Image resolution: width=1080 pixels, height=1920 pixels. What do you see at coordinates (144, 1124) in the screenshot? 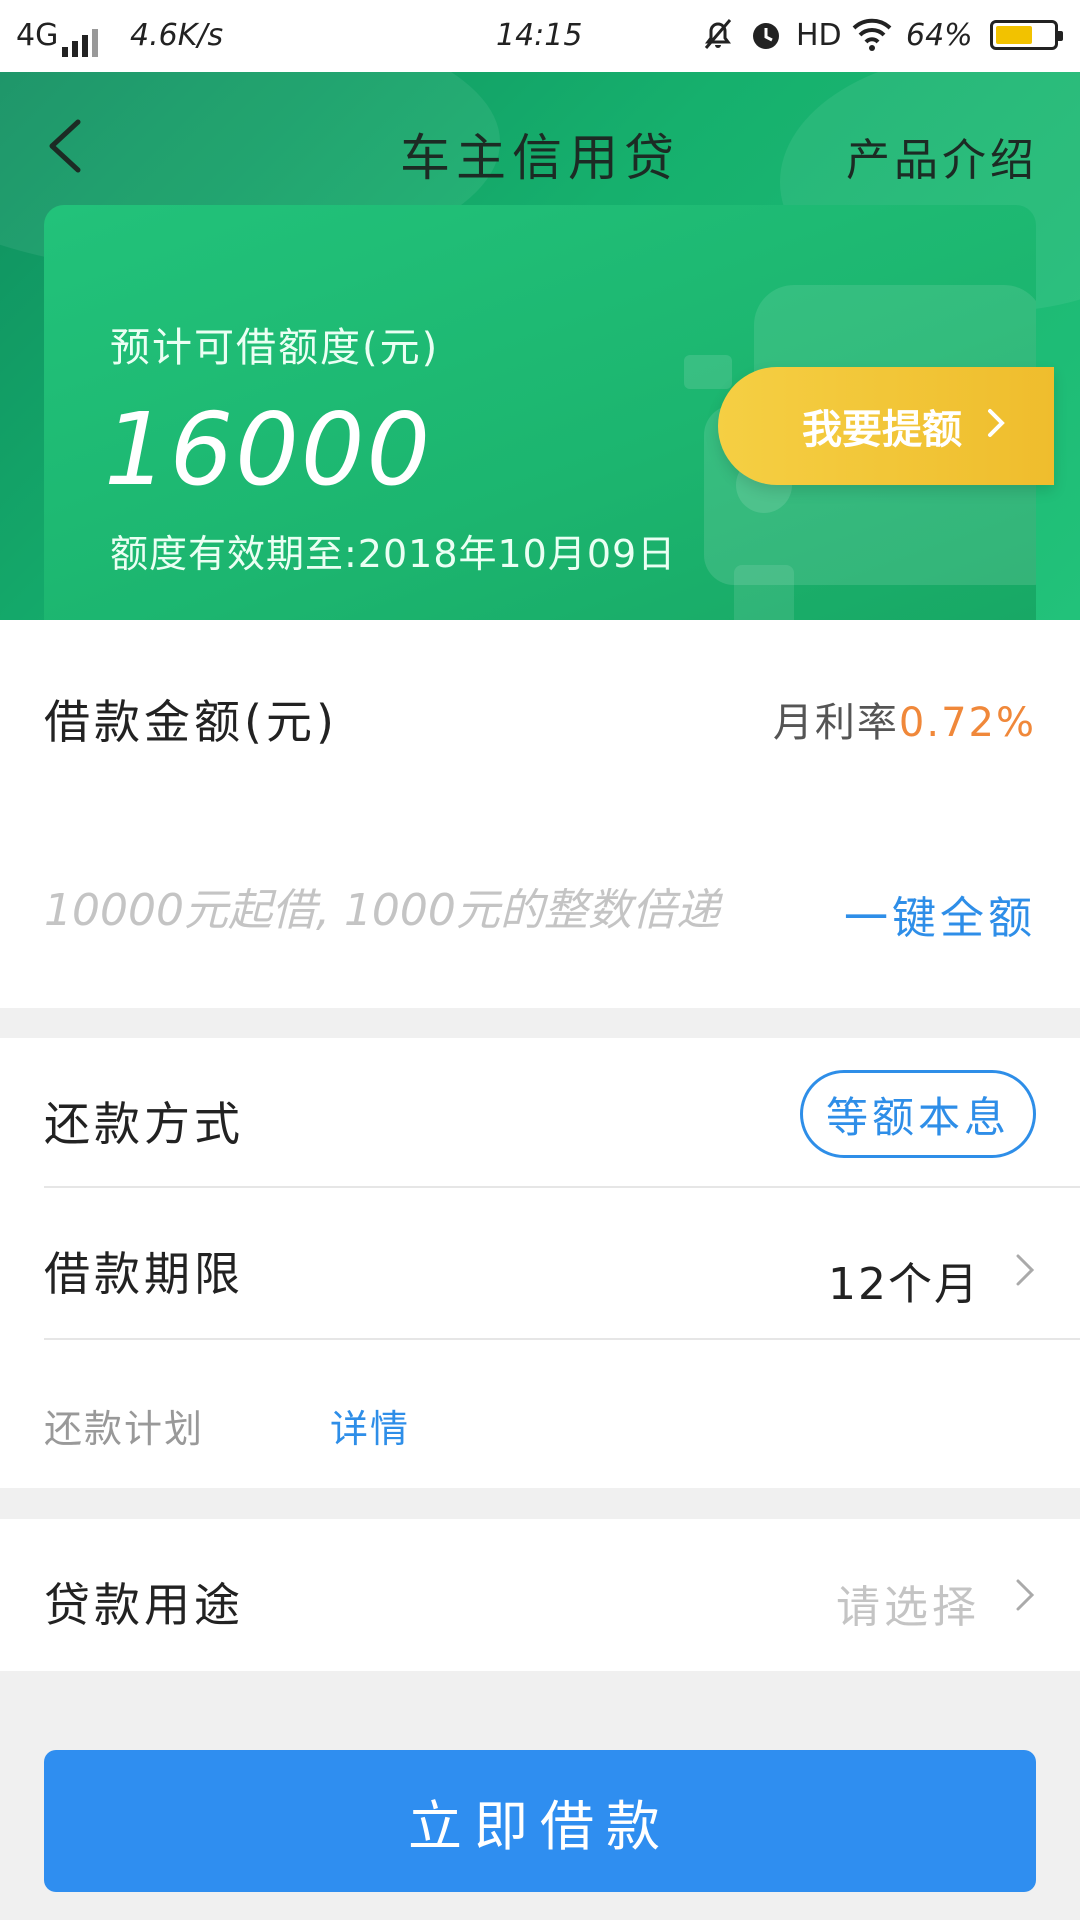
I see `repayment-method-label: 还款方式` at bounding box center [144, 1124].